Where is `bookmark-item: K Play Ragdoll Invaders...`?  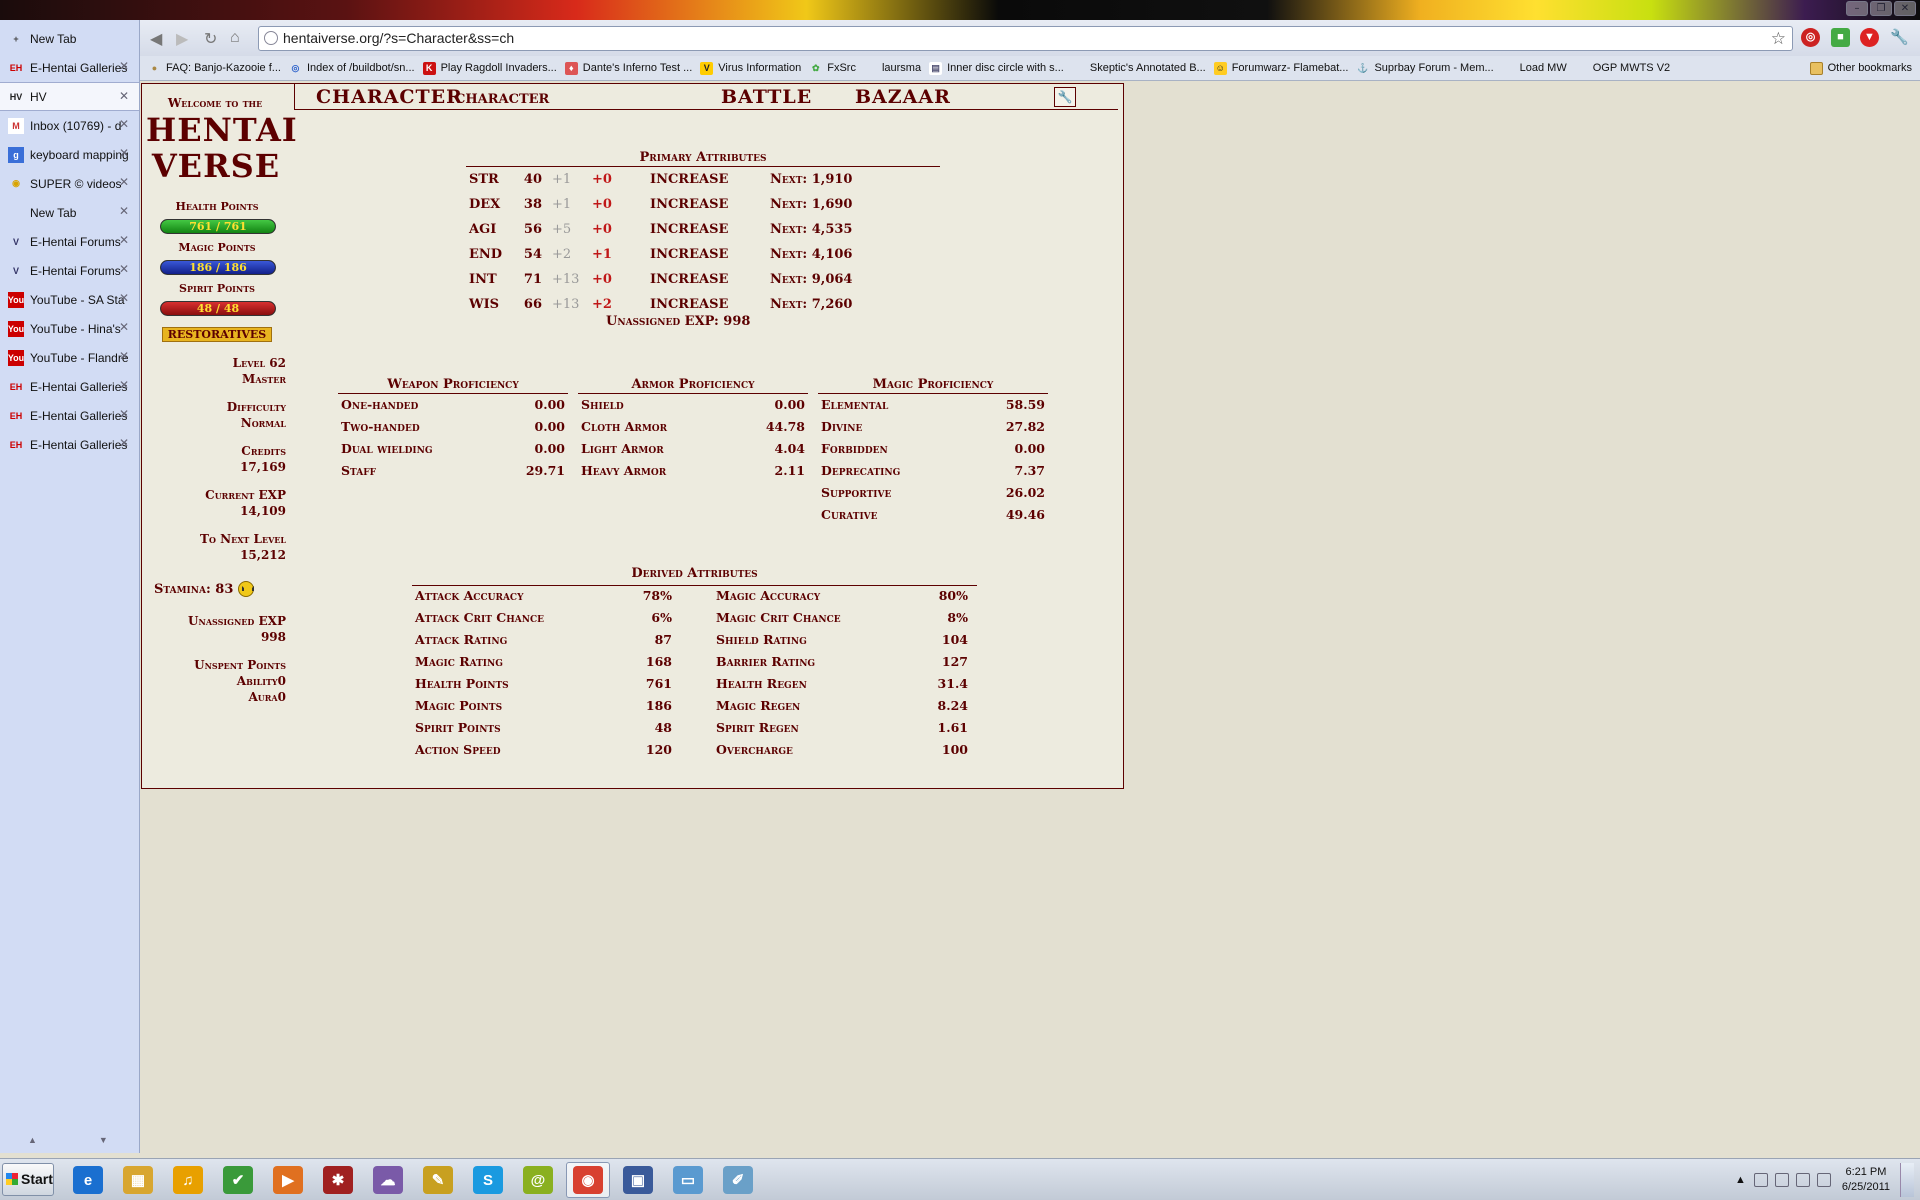
bookmark-item: K Play Ragdoll Invaders... is located at coordinates (489, 68).